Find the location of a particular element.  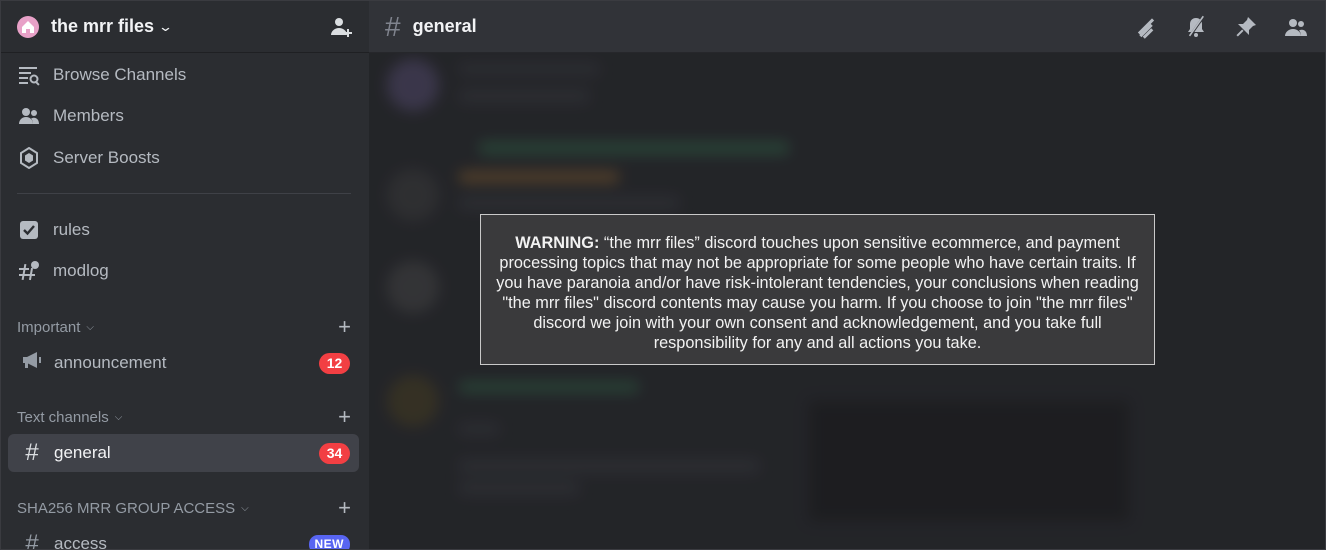

category-text-channels: Text channels ⌵ + is located at coordinates (184, 417).